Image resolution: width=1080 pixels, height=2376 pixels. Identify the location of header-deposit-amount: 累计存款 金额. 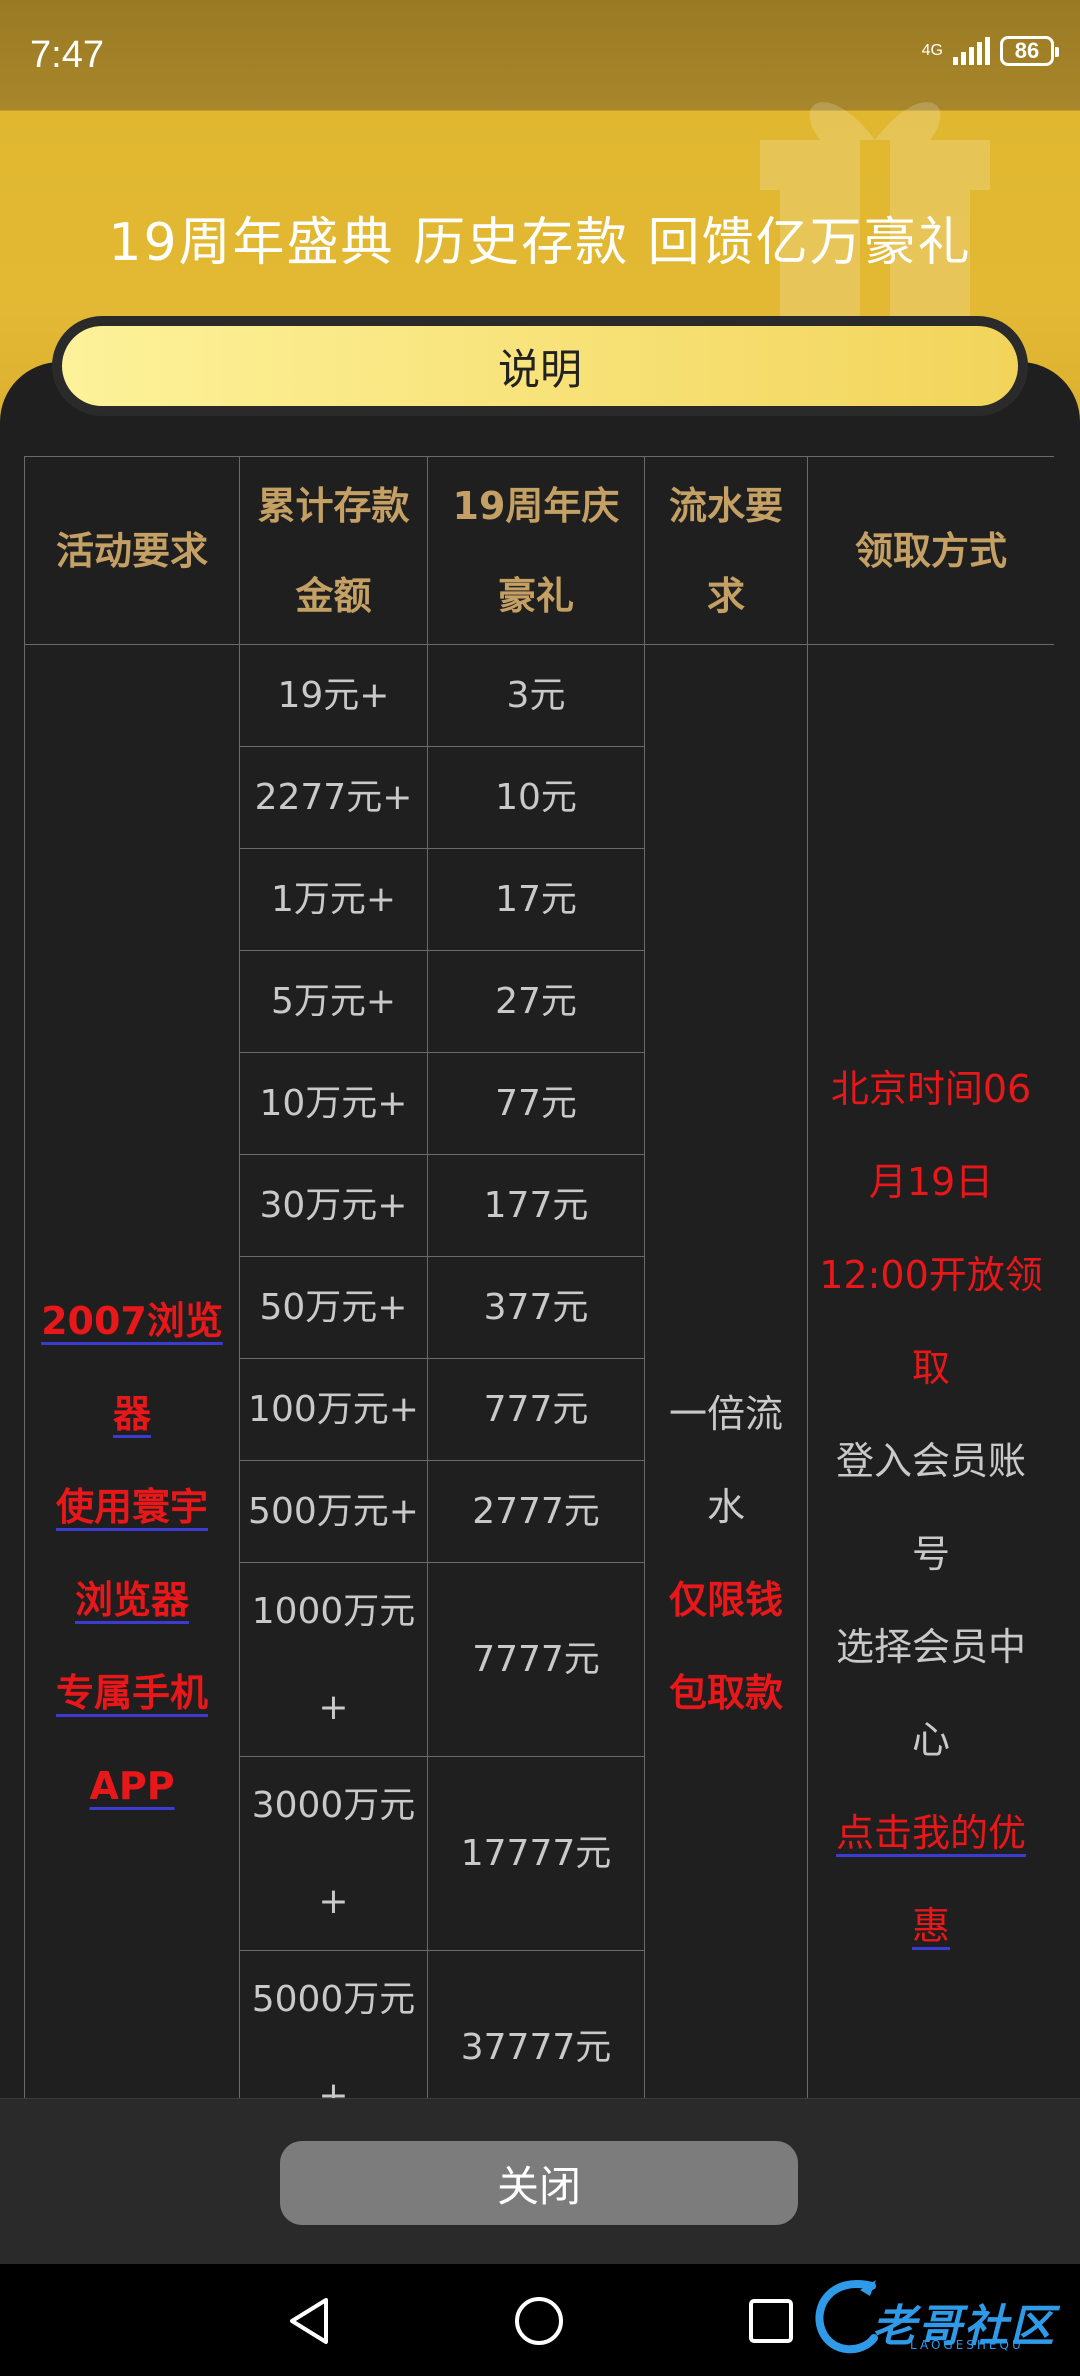
(333, 550).